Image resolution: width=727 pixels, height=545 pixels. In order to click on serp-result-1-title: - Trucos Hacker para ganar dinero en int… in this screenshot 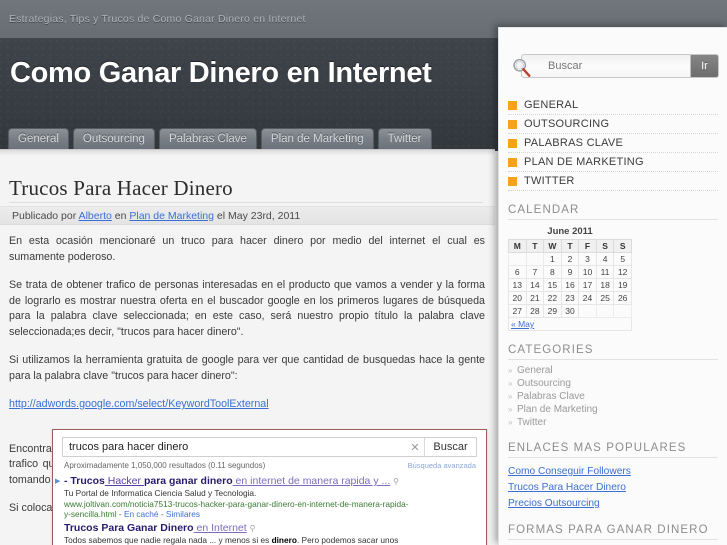, I will do `click(271, 481)`.